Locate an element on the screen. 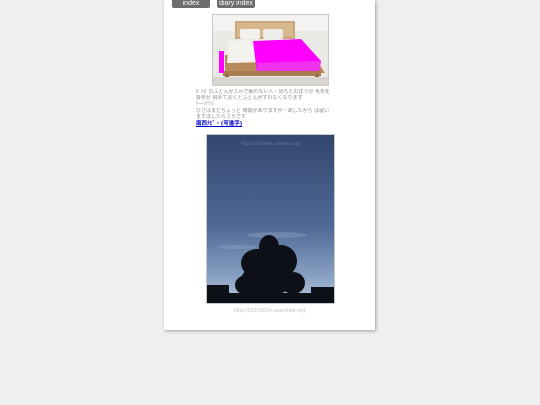 The height and width of the screenshot is (405, 540). bed-image is located at coordinates (270, 50).